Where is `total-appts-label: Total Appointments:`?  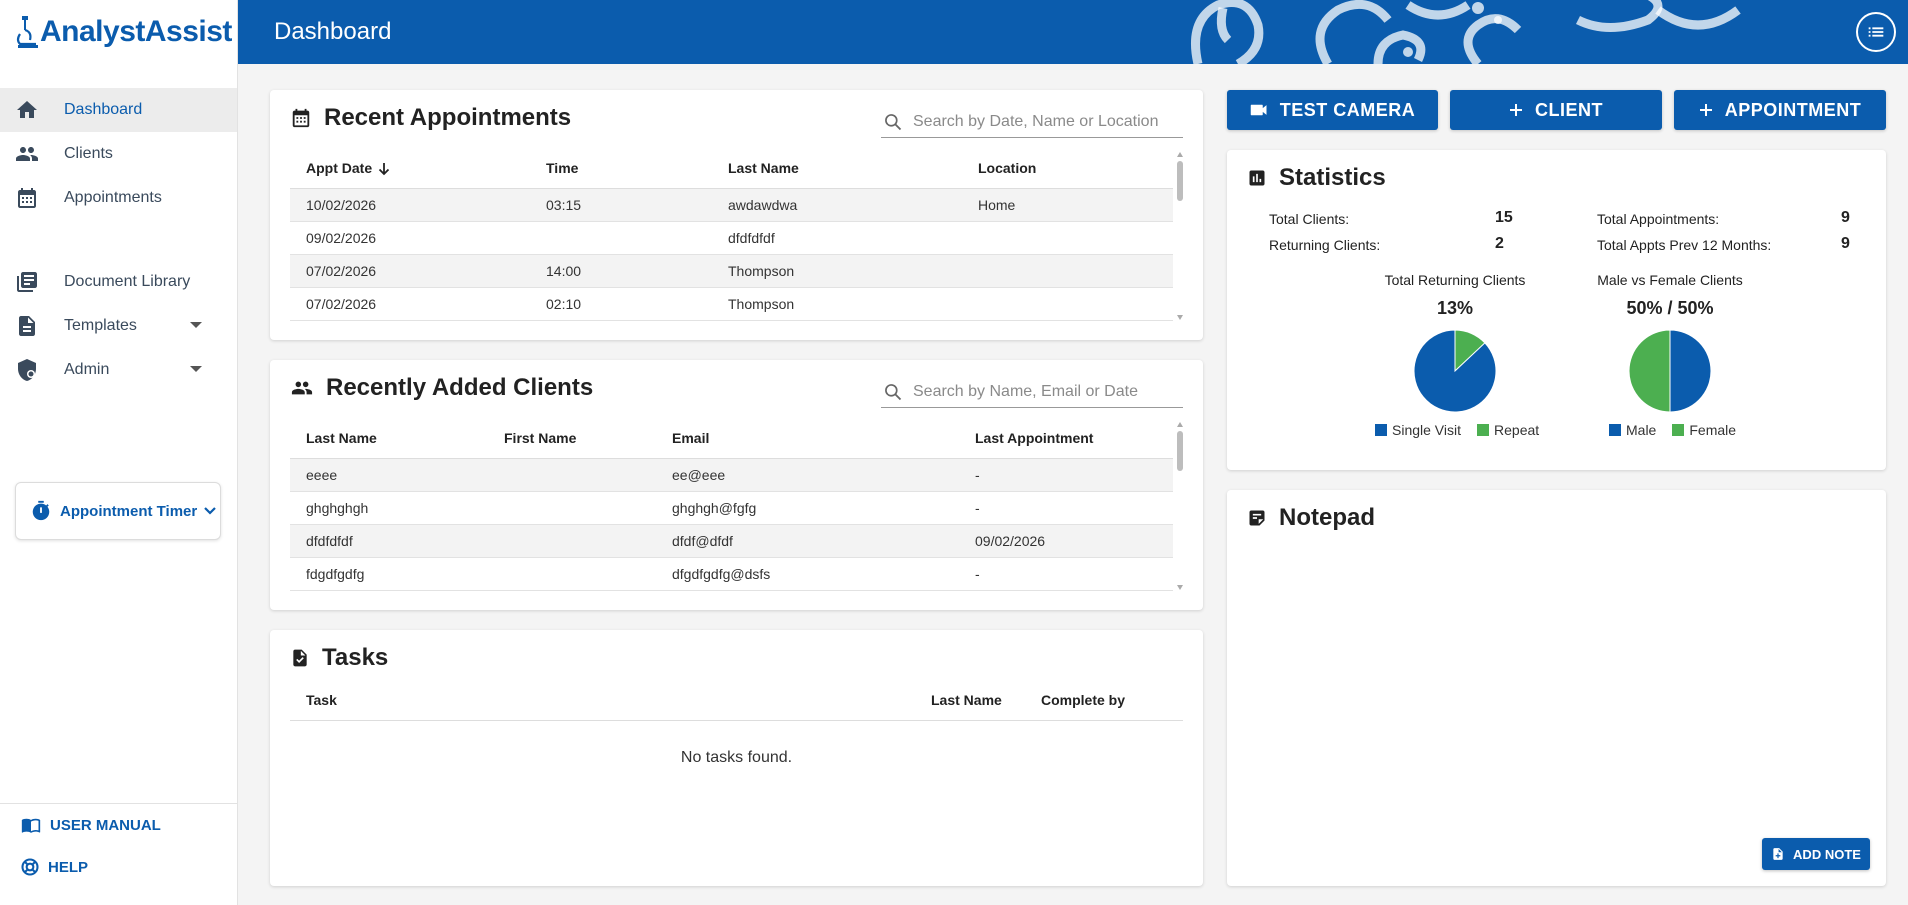 total-appts-label: Total Appointments: is located at coordinates (1658, 219).